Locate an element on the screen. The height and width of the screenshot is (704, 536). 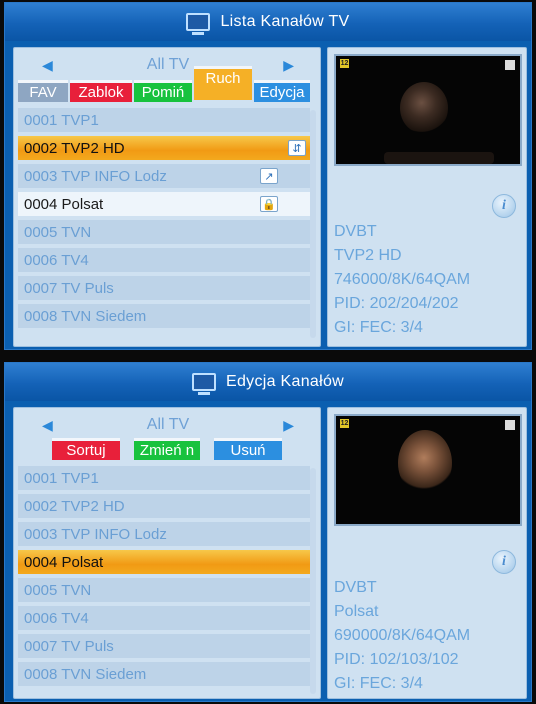
screen-title: Lista Kanałów TV is located at coordinates (285, 21).